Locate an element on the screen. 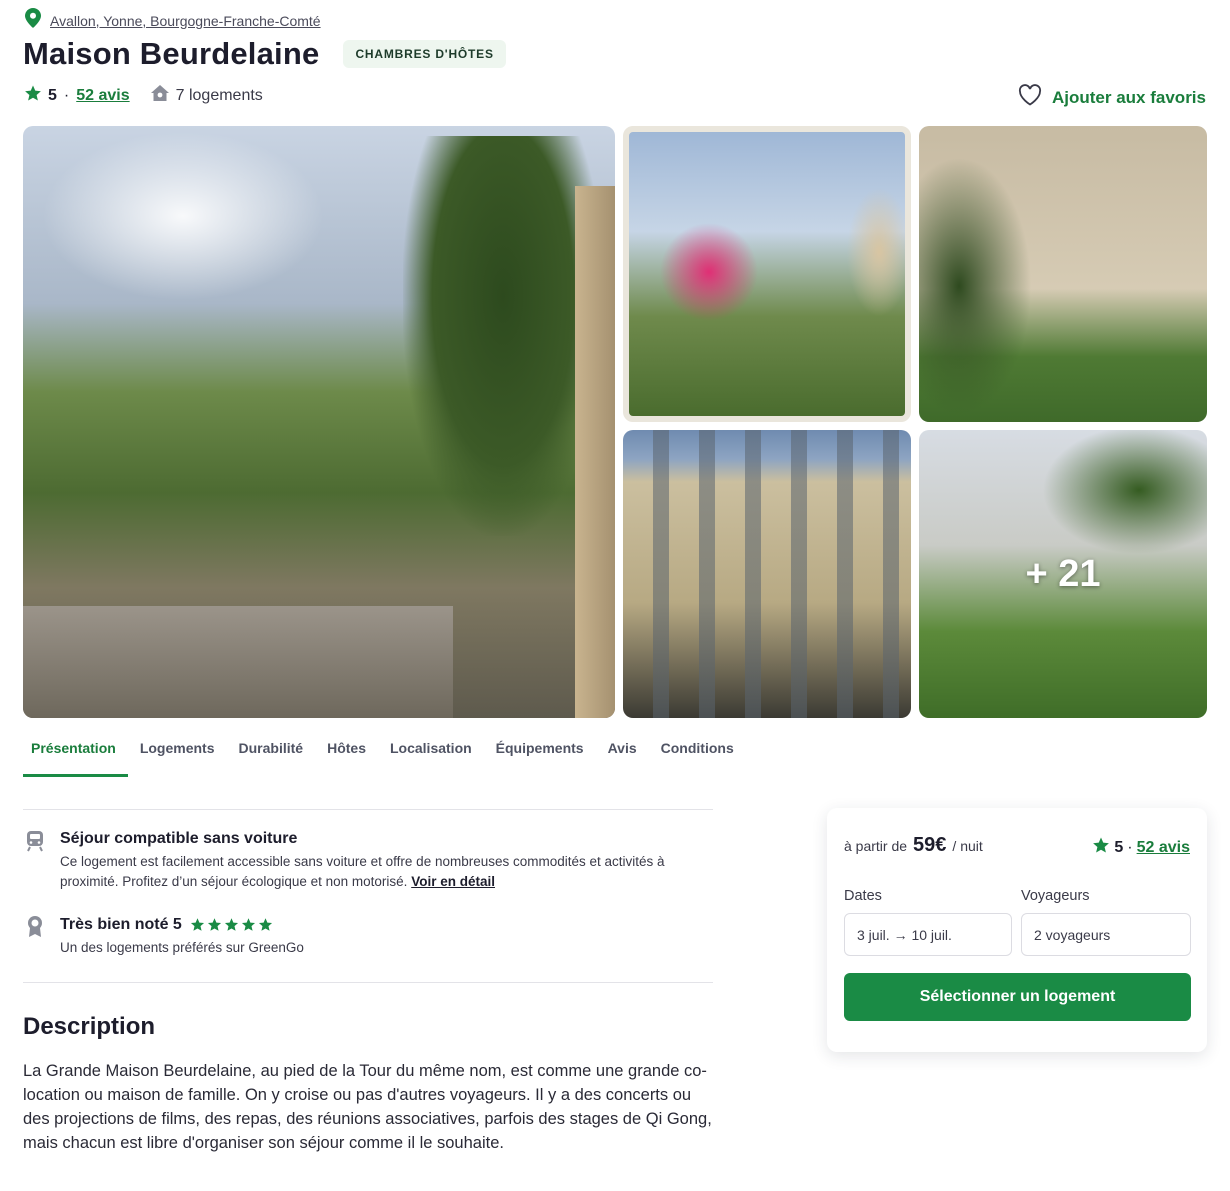 This screenshot has height=1191, width=1230. house-icon is located at coordinates (160, 95).